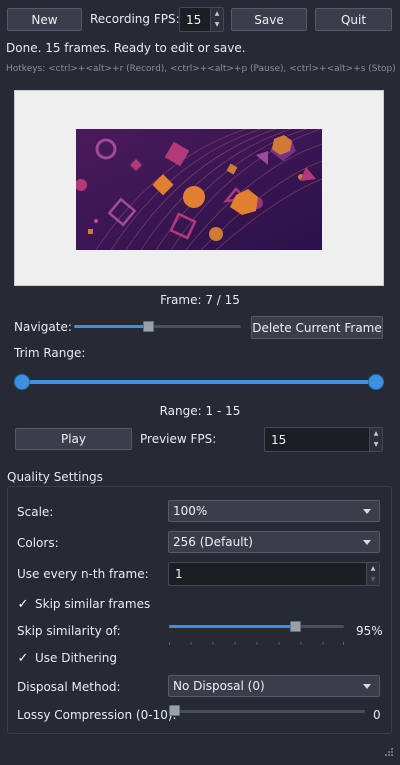 This screenshot has height=765, width=400. I want to click on lossy-compression-label: Lossy Compression (0-10):, so click(97, 715).